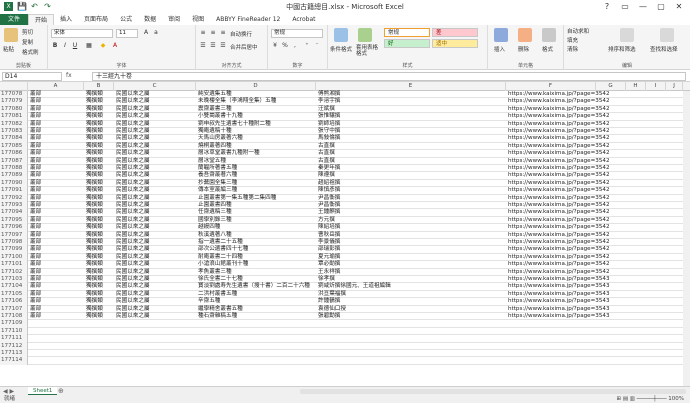 The height and width of the screenshot is (403, 690). I want to click on cell-d: 層冰堂五種, so click(212, 161).